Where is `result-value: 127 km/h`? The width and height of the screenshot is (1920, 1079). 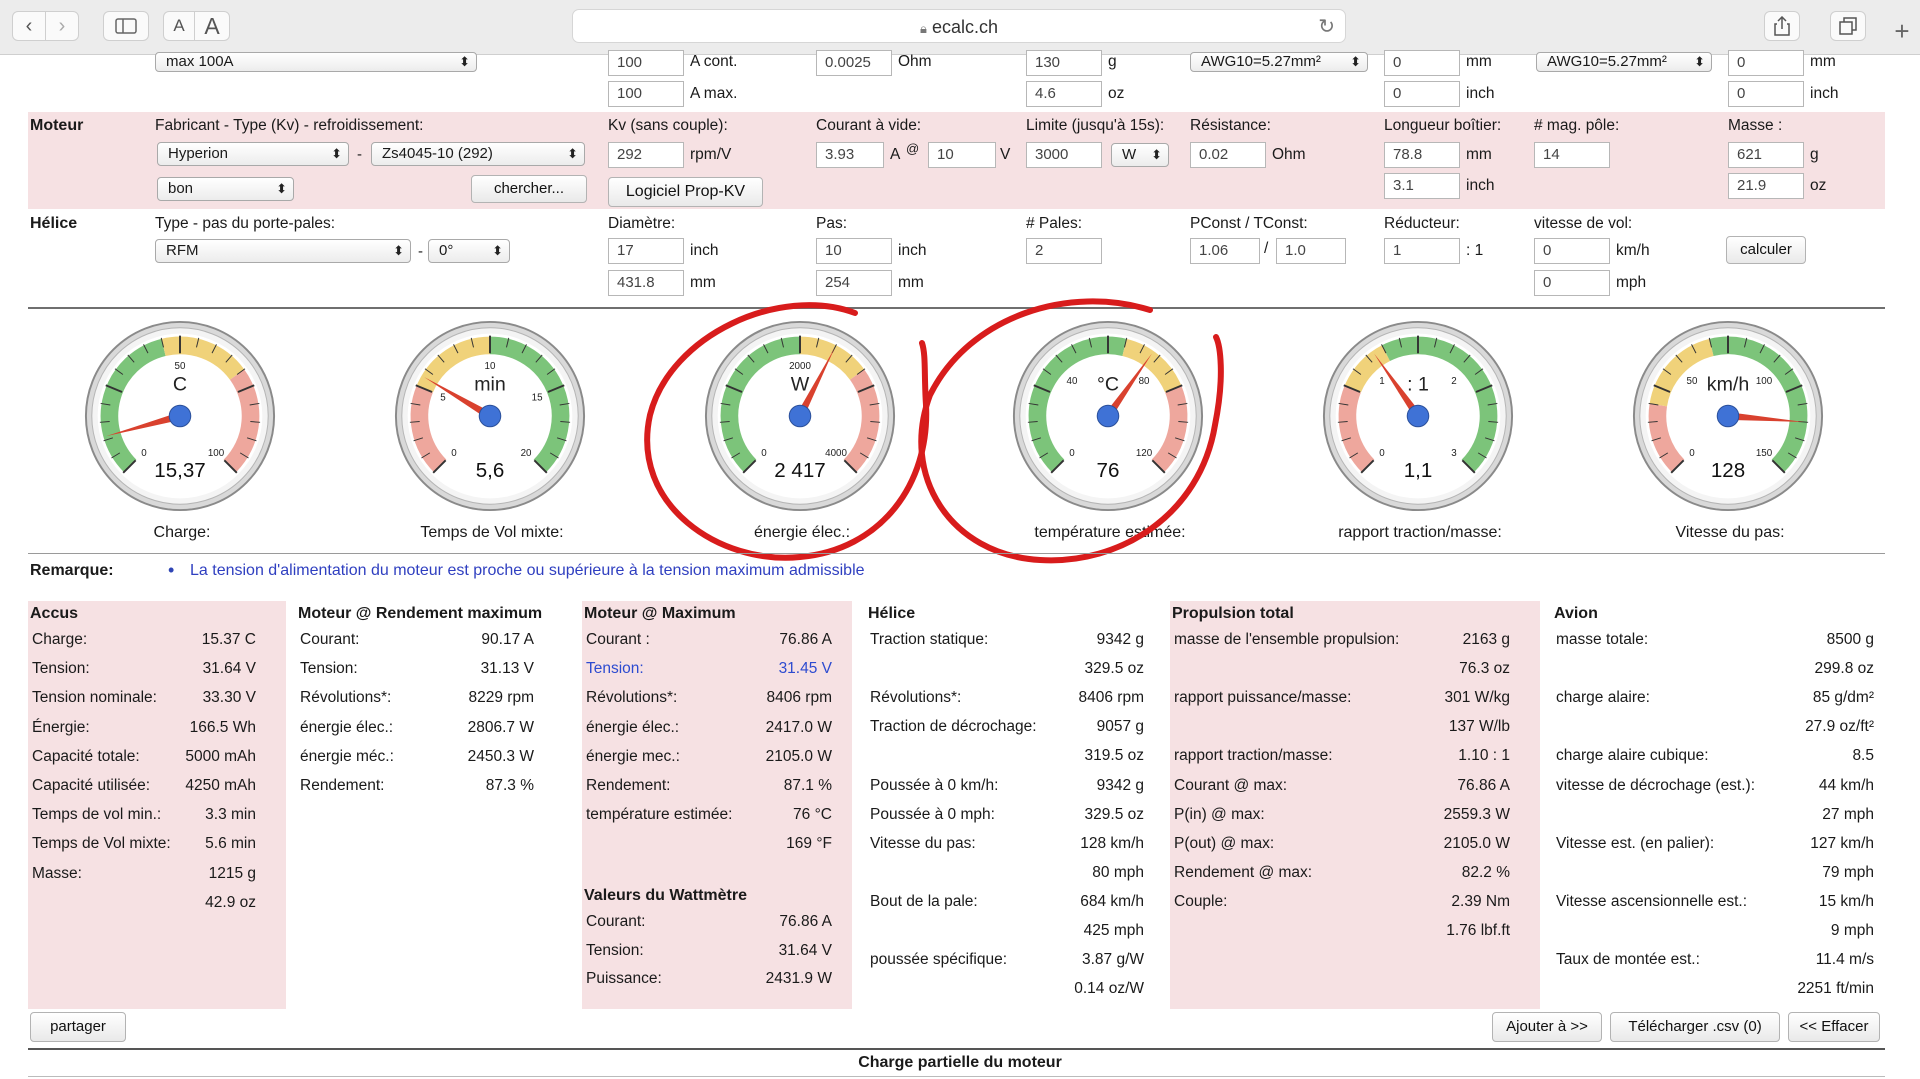
result-value: 127 km/h is located at coordinates (1842, 843).